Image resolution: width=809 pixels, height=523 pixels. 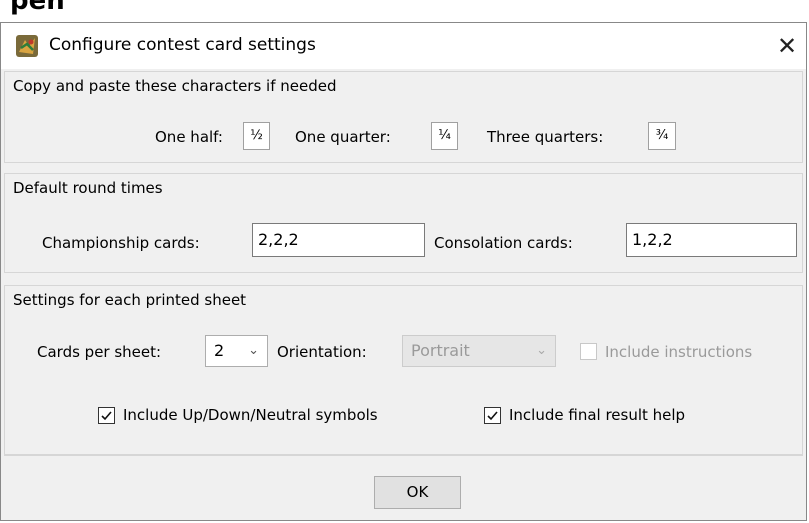 I want to click on printed-sheet-group-title: Settings for each printed sheet, so click(x=130, y=300).